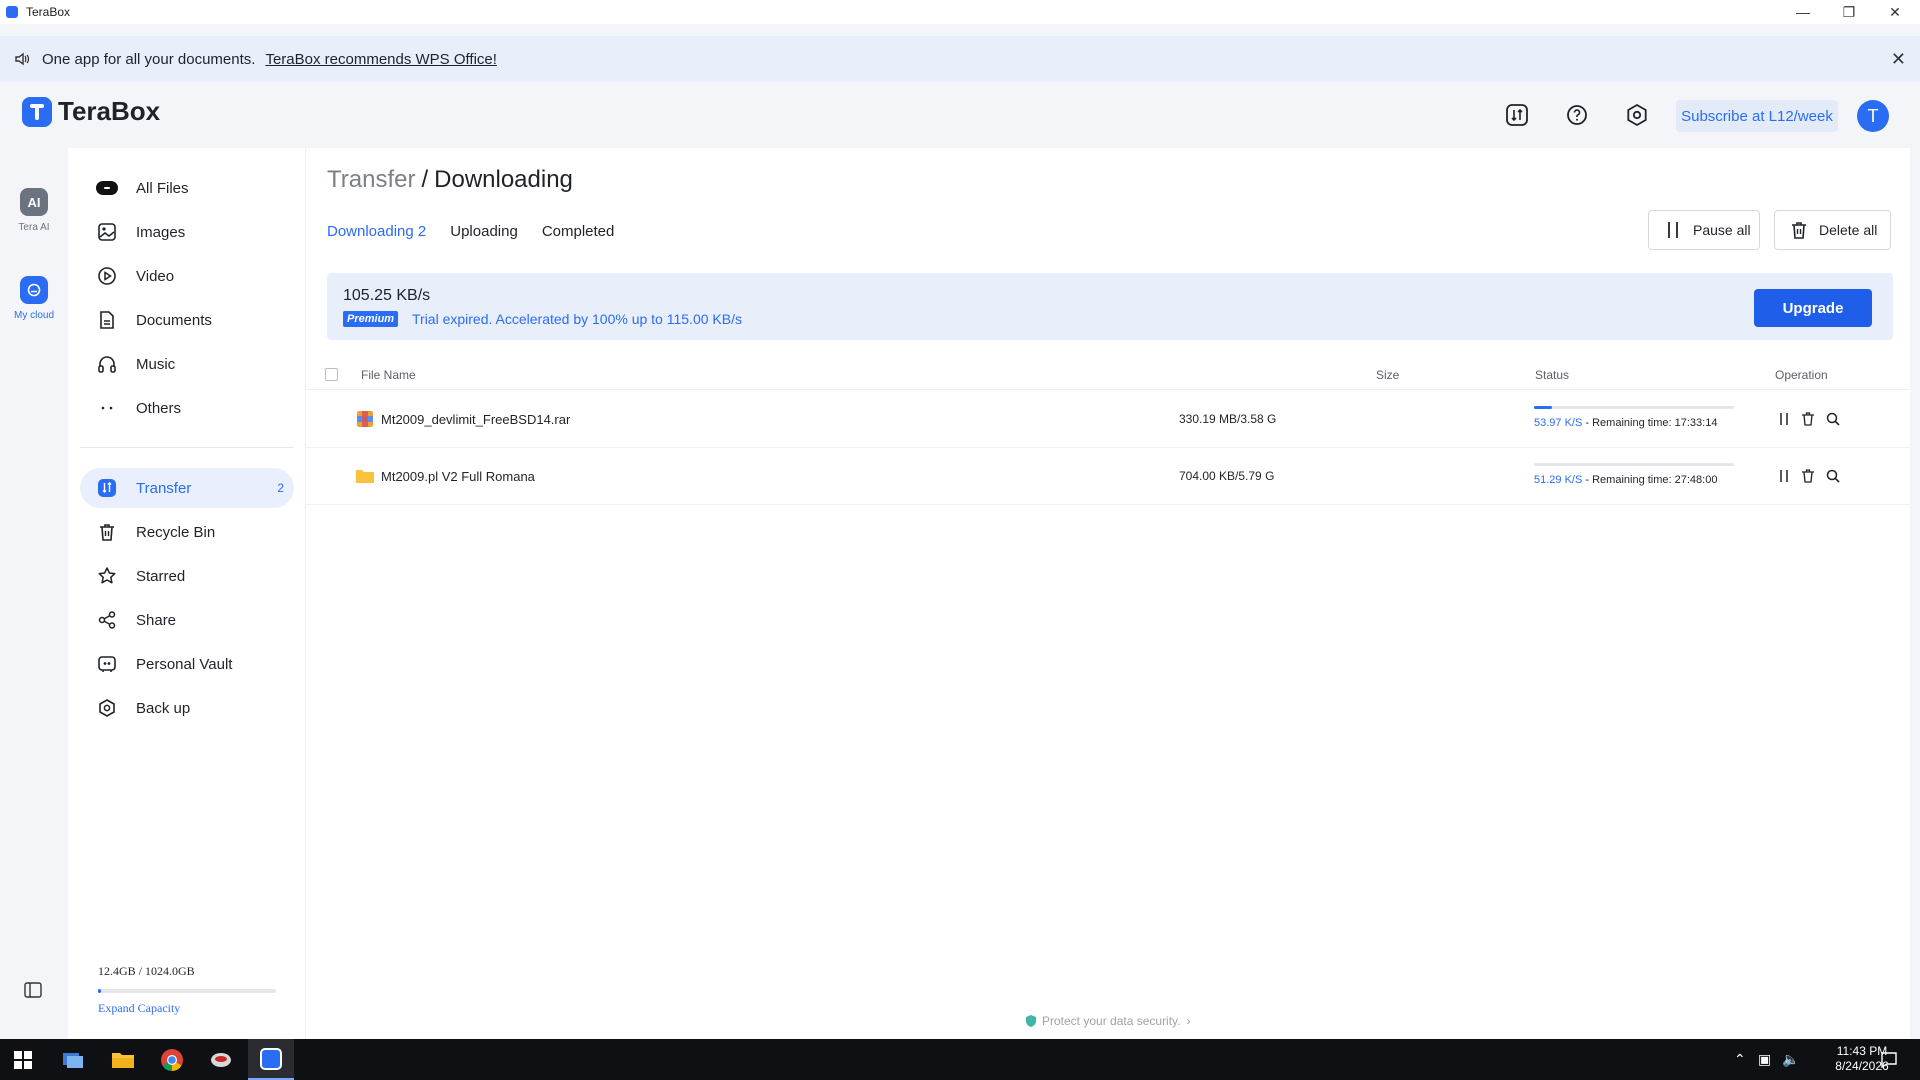  What do you see at coordinates (107, 276) in the screenshot?
I see `video-icon` at bounding box center [107, 276].